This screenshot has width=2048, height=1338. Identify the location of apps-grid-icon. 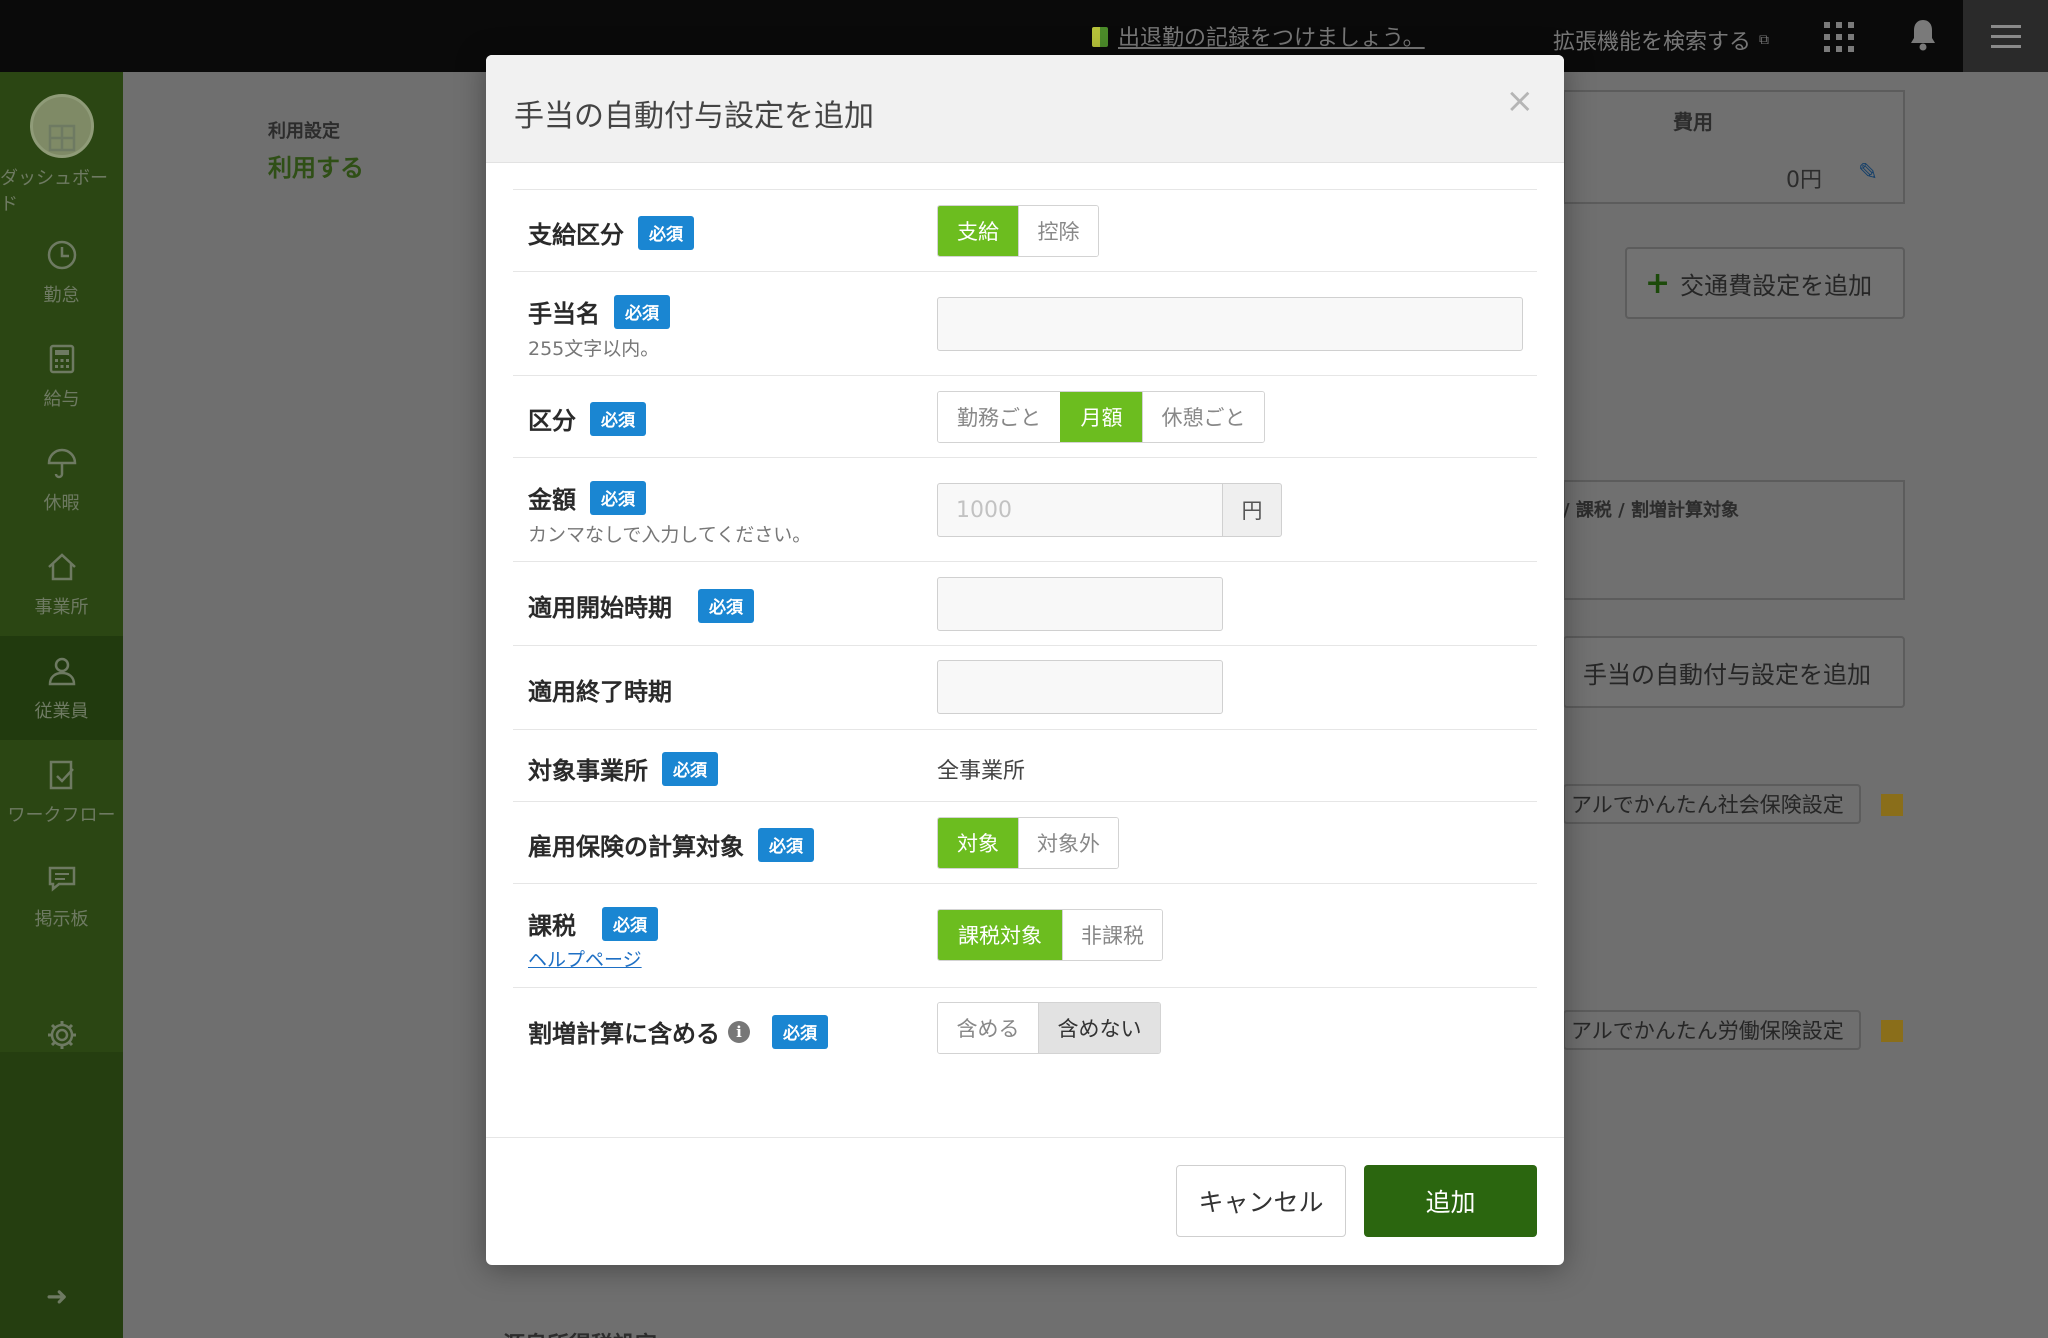
(1839, 37).